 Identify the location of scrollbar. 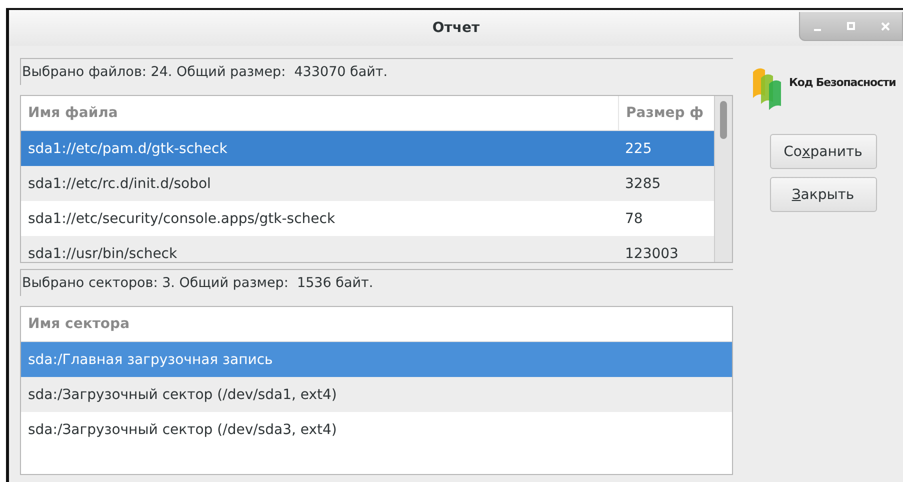
(723, 179).